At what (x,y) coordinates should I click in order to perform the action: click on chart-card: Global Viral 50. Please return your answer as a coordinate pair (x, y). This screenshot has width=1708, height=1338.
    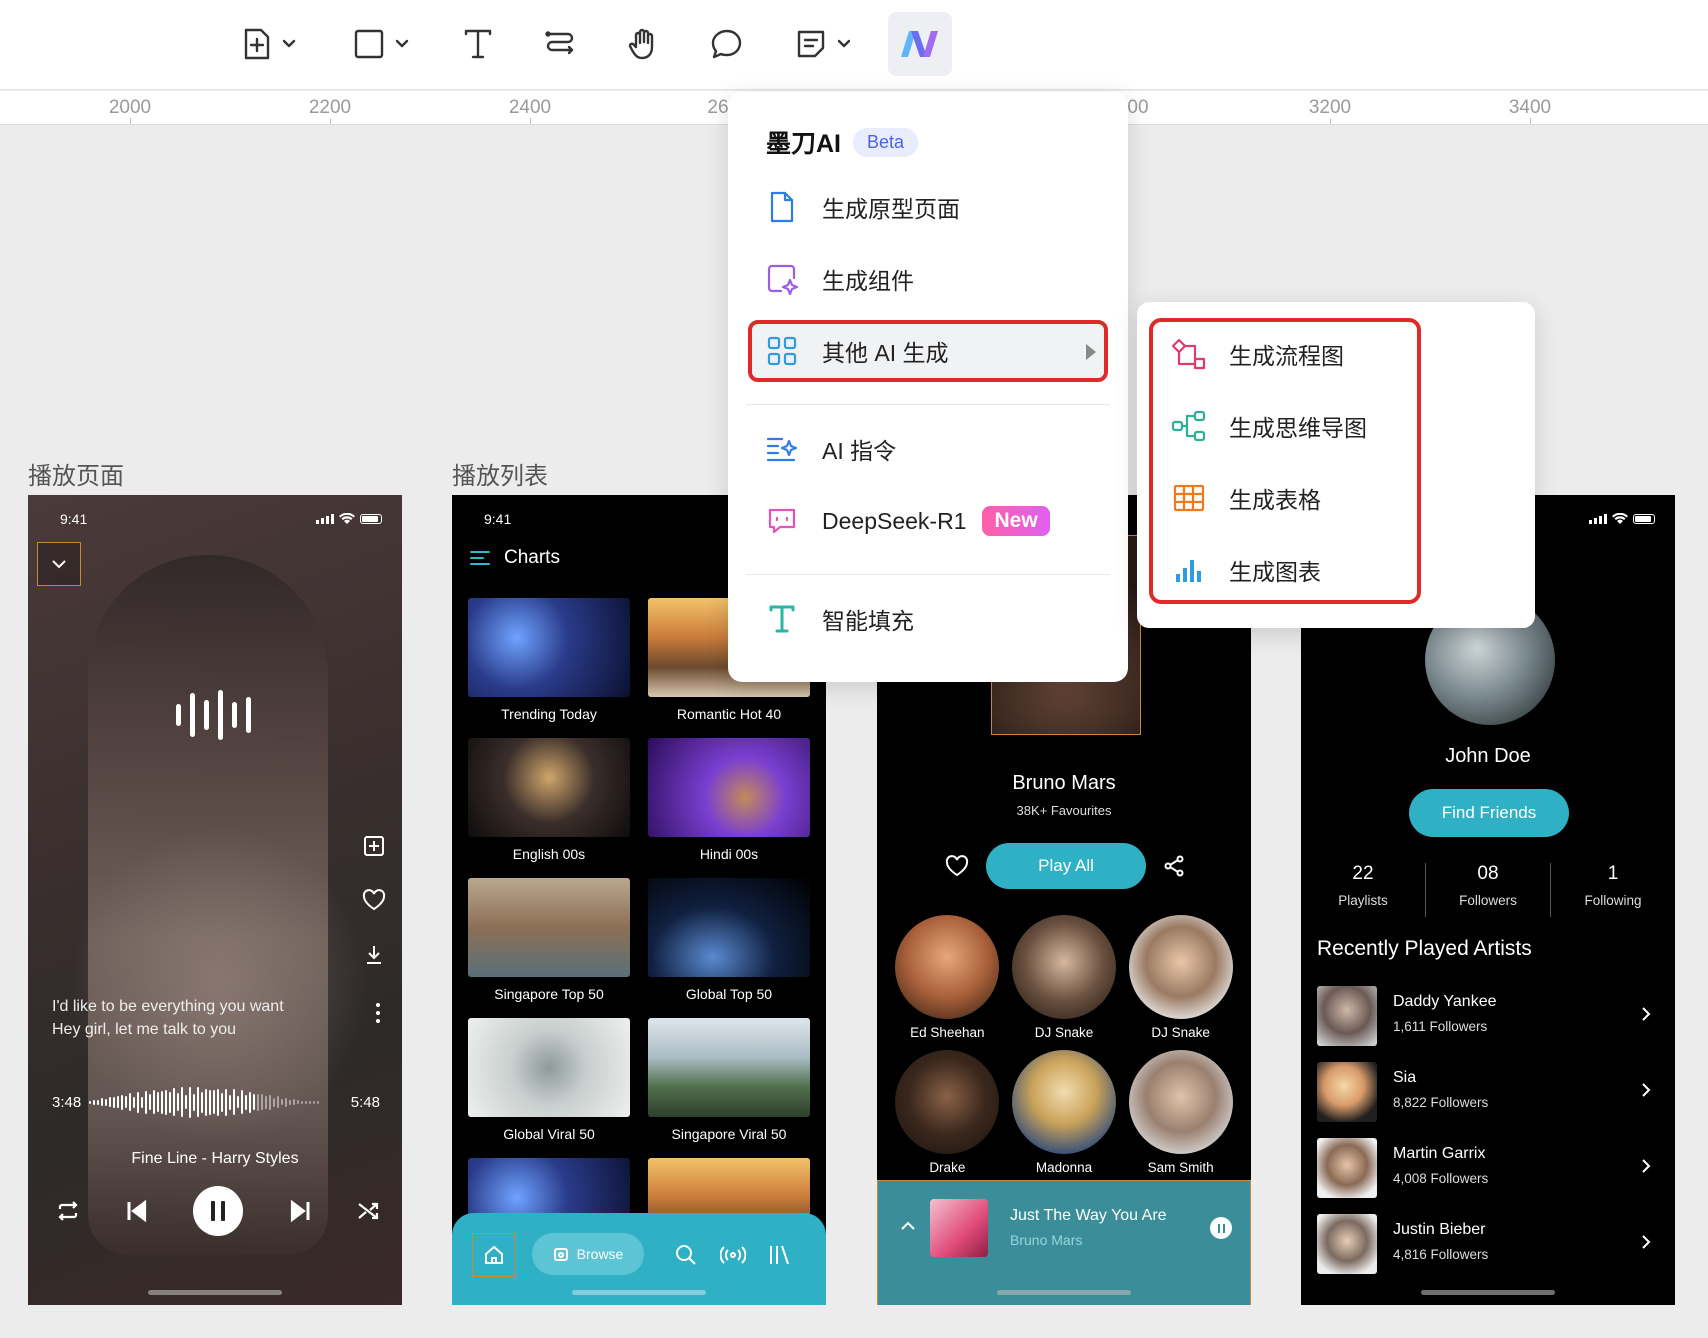
    Looking at the image, I should click on (549, 1088).